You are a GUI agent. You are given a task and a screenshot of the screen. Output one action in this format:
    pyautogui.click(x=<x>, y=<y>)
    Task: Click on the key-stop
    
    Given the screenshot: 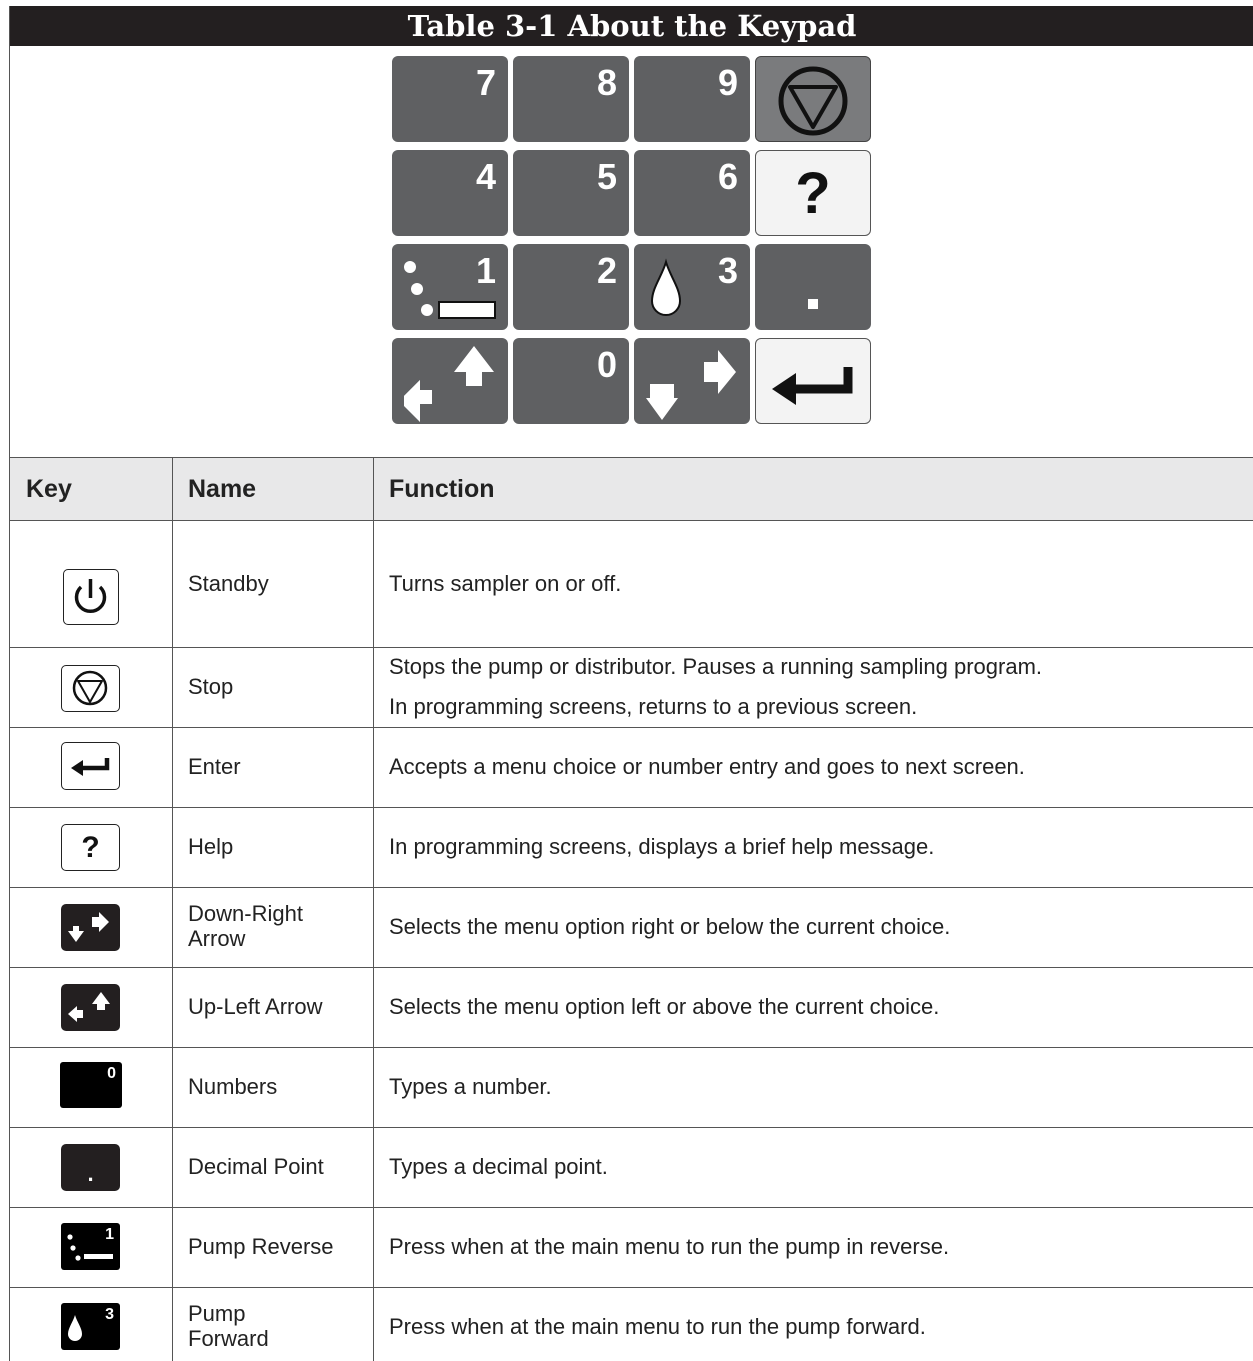 What is the action you would take?
    pyautogui.click(x=813, y=99)
    